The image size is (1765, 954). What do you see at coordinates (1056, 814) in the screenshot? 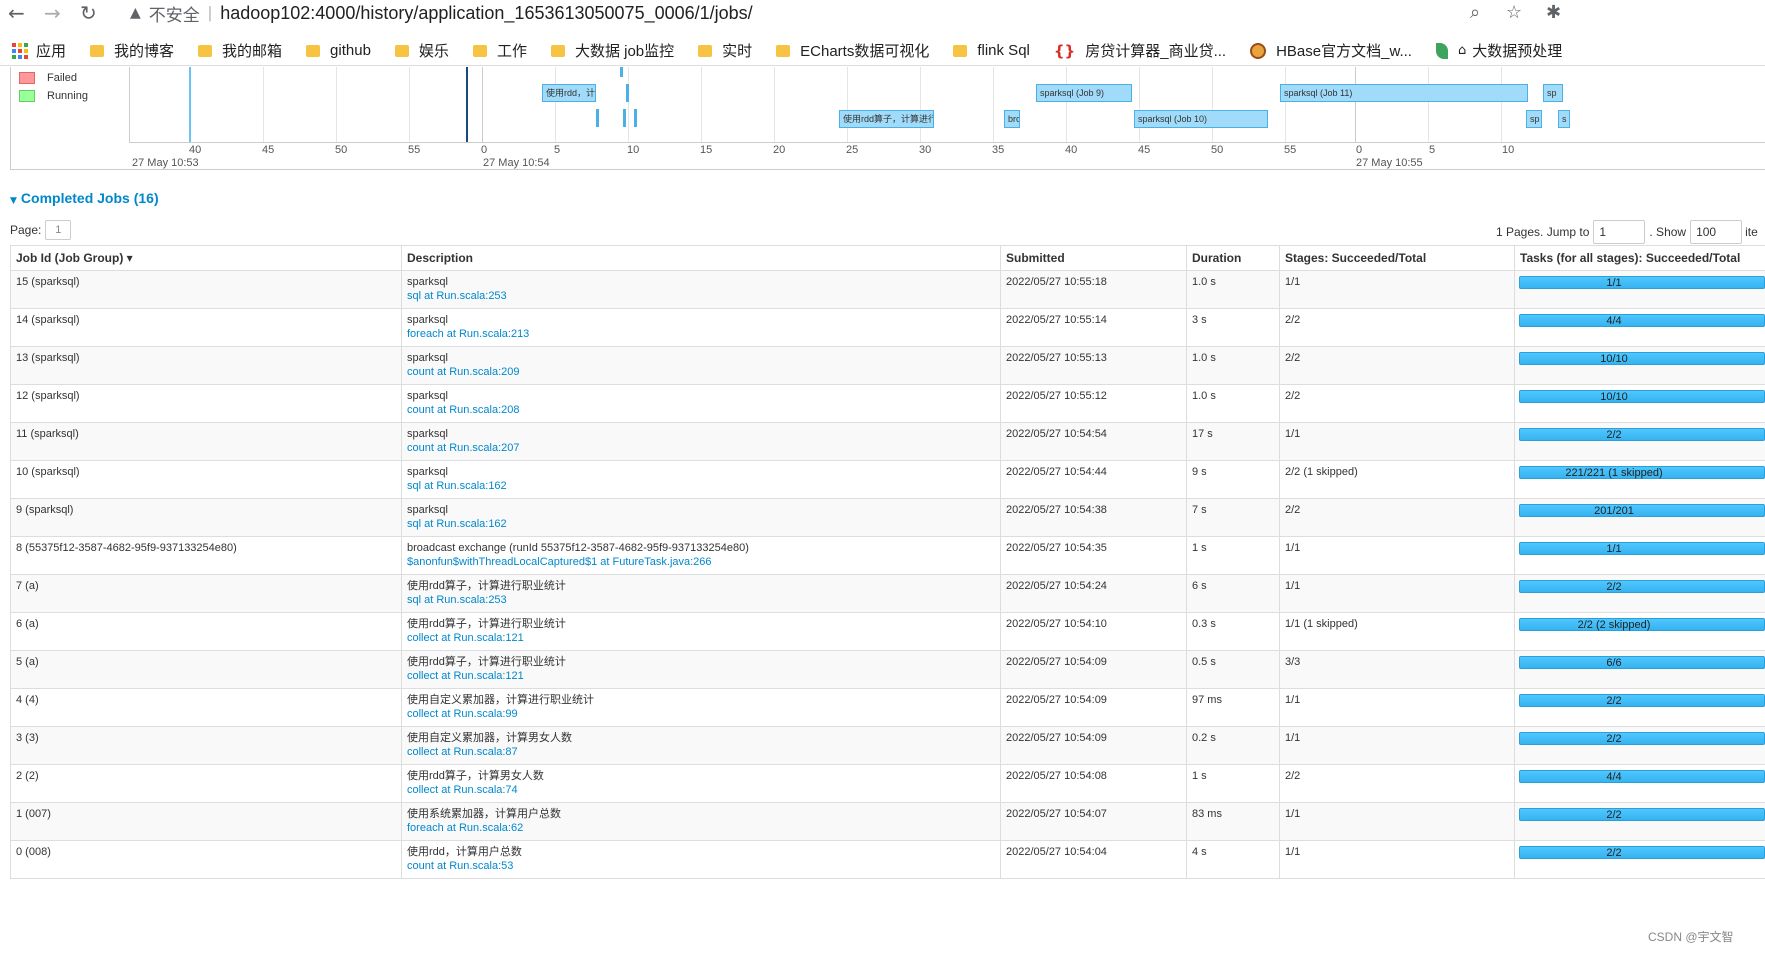
I see `submitted-time: 2022/05/27 10:54:07` at bounding box center [1056, 814].